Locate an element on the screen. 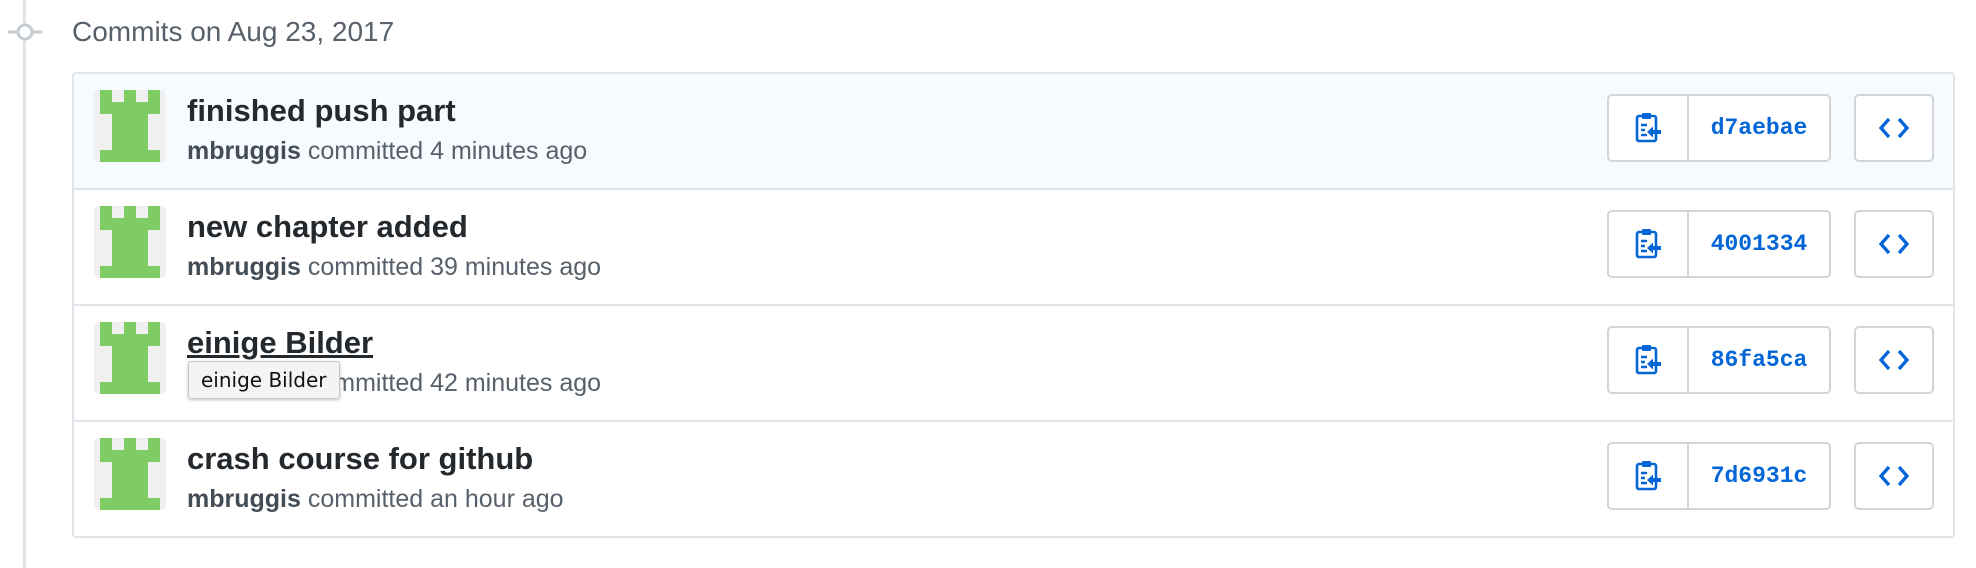 This screenshot has height=568, width=1976. timeline-line is located at coordinates (24, 284).